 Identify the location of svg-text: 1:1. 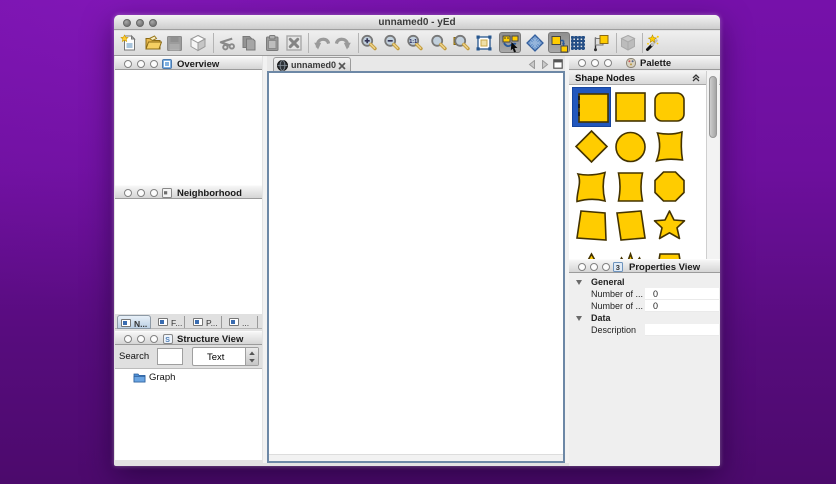
(413, 42).